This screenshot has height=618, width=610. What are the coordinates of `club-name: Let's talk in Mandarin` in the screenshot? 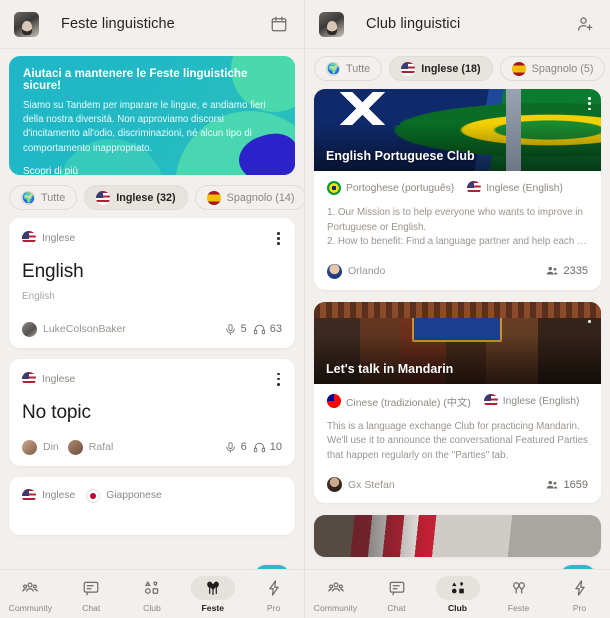 It's located at (390, 368).